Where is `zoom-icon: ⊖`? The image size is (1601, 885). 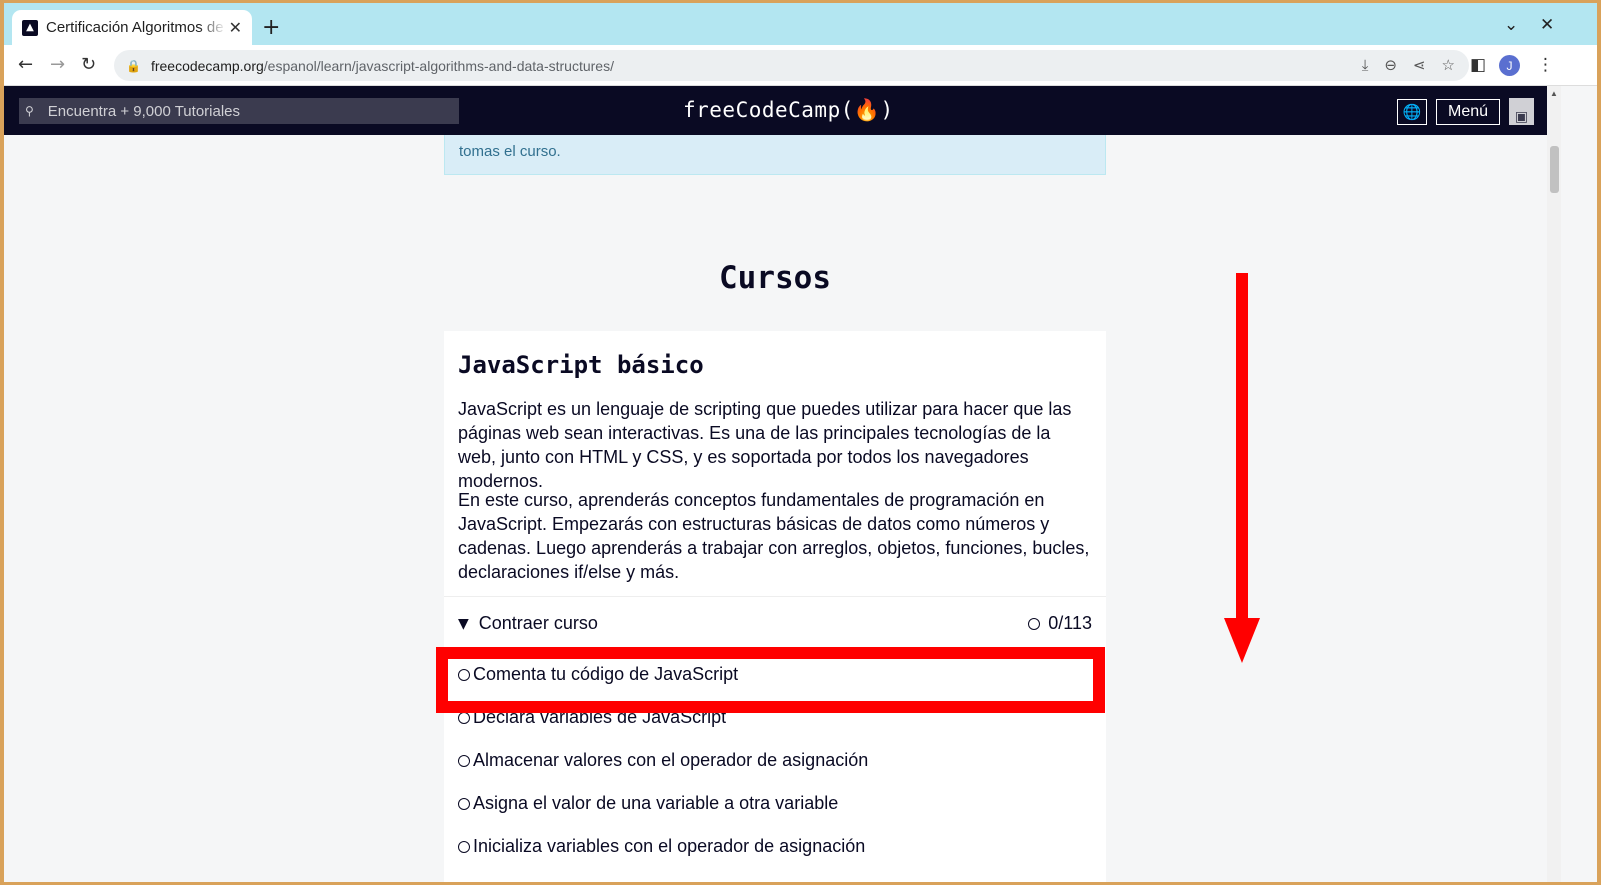 zoom-icon: ⊖ is located at coordinates (1390, 65).